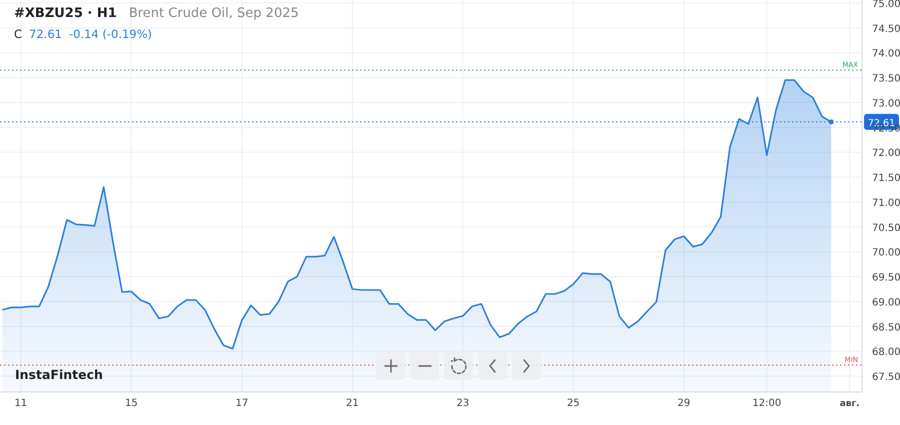 Image resolution: width=900 pixels, height=425 pixels. What do you see at coordinates (213, 13) in the screenshot?
I see `instrument-name: Brent Crude Oil, Sep 2025` at bounding box center [213, 13].